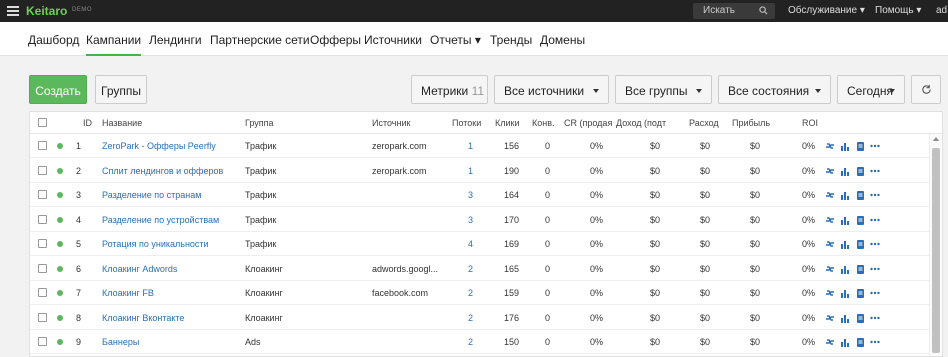 The image size is (948, 357). Describe the element at coordinates (935, 245) in the screenshot. I see `vertical-scrollbar` at that location.